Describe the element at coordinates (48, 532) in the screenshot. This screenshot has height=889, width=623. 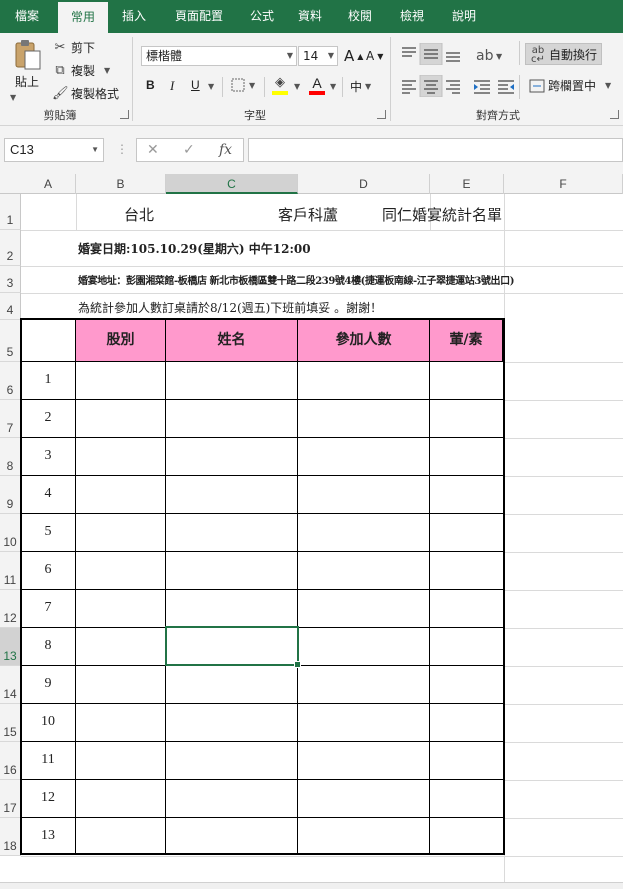
I see `roster-number: 5` at that location.